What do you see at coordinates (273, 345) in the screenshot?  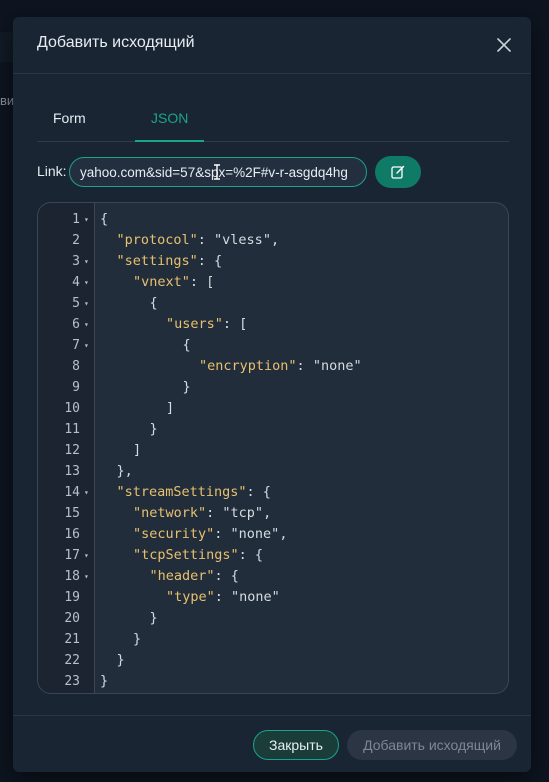 I see `code-line: 7 ▾ {` at bounding box center [273, 345].